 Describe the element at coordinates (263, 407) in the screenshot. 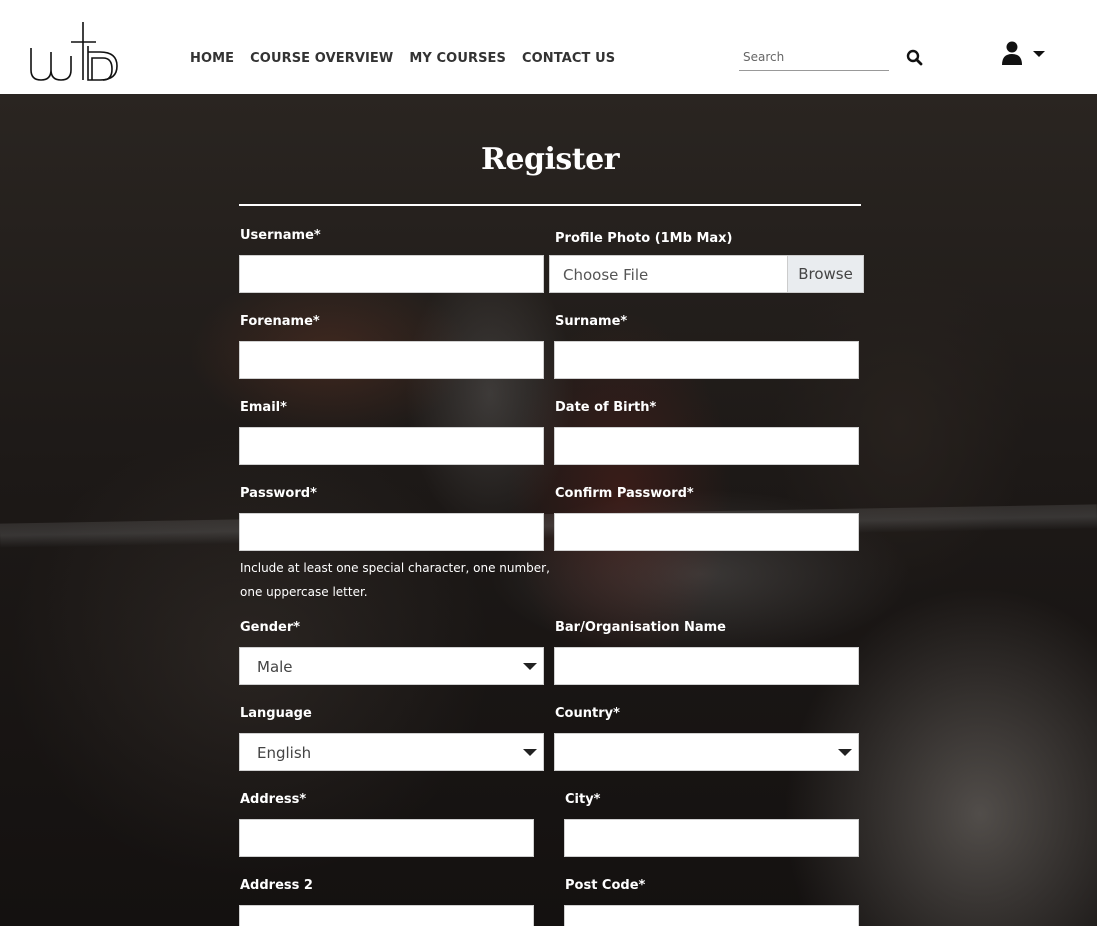

I see `email-label: Email*` at that location.